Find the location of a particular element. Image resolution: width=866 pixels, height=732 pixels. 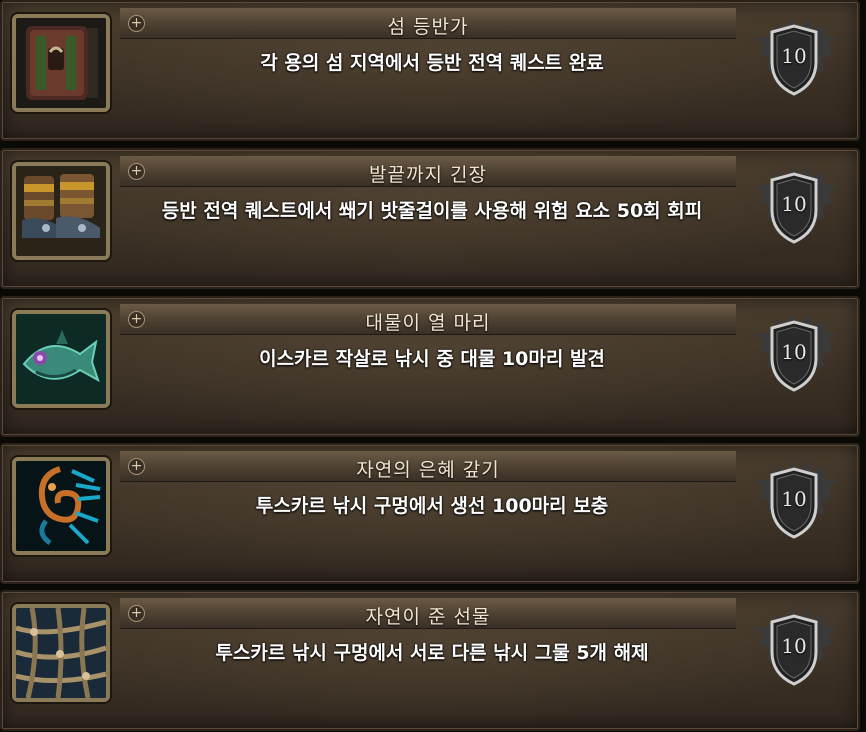

net-icon is located at coordinates (61, 653).